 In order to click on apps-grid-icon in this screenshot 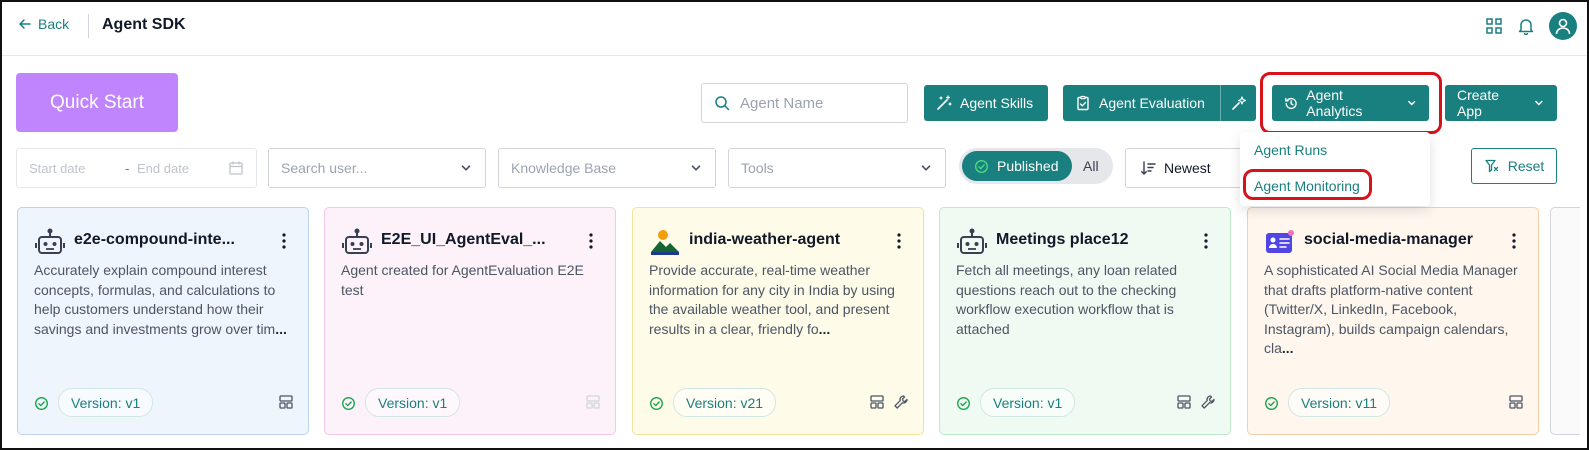, I will do `click(1494, 26)`.